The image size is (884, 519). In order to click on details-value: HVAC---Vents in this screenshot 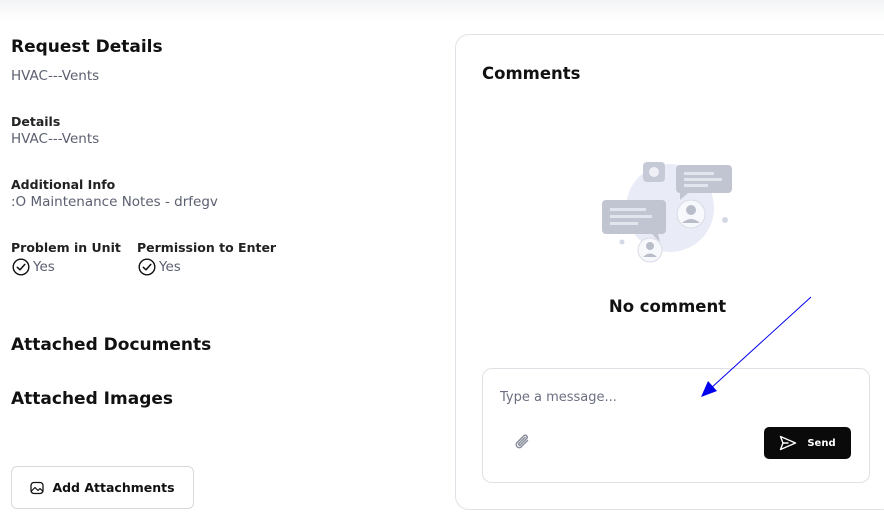, I will do `click(55, 139)`.